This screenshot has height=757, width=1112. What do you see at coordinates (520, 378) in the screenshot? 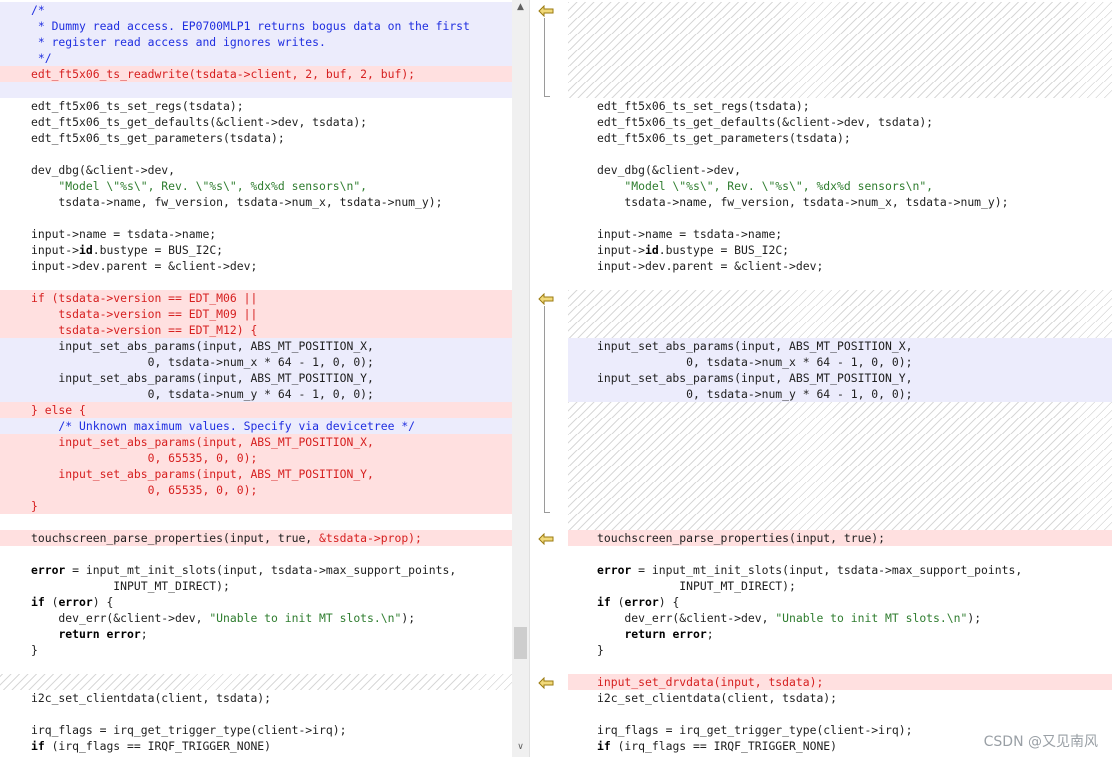
I see `vertical-scrollbar: ▲ ∨` at bounding box center [520, 378].